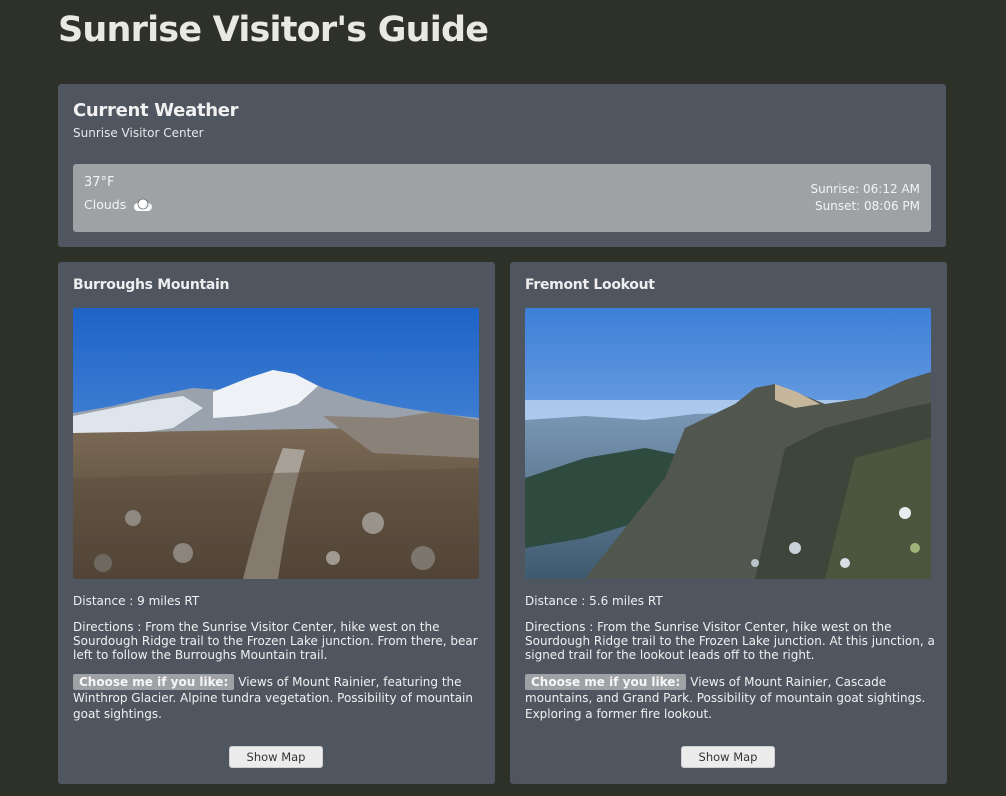 This screenshot has height=796, width=1006. Describe the element at coordinates (105, 204) in the screenshot. I see `conditions-label: Clouds` at that location.